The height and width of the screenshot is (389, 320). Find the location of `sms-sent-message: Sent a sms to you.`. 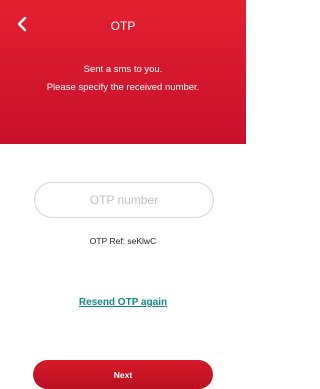

sms-sent-message: Sent a sms to you. is located at coordinates (123, 69).